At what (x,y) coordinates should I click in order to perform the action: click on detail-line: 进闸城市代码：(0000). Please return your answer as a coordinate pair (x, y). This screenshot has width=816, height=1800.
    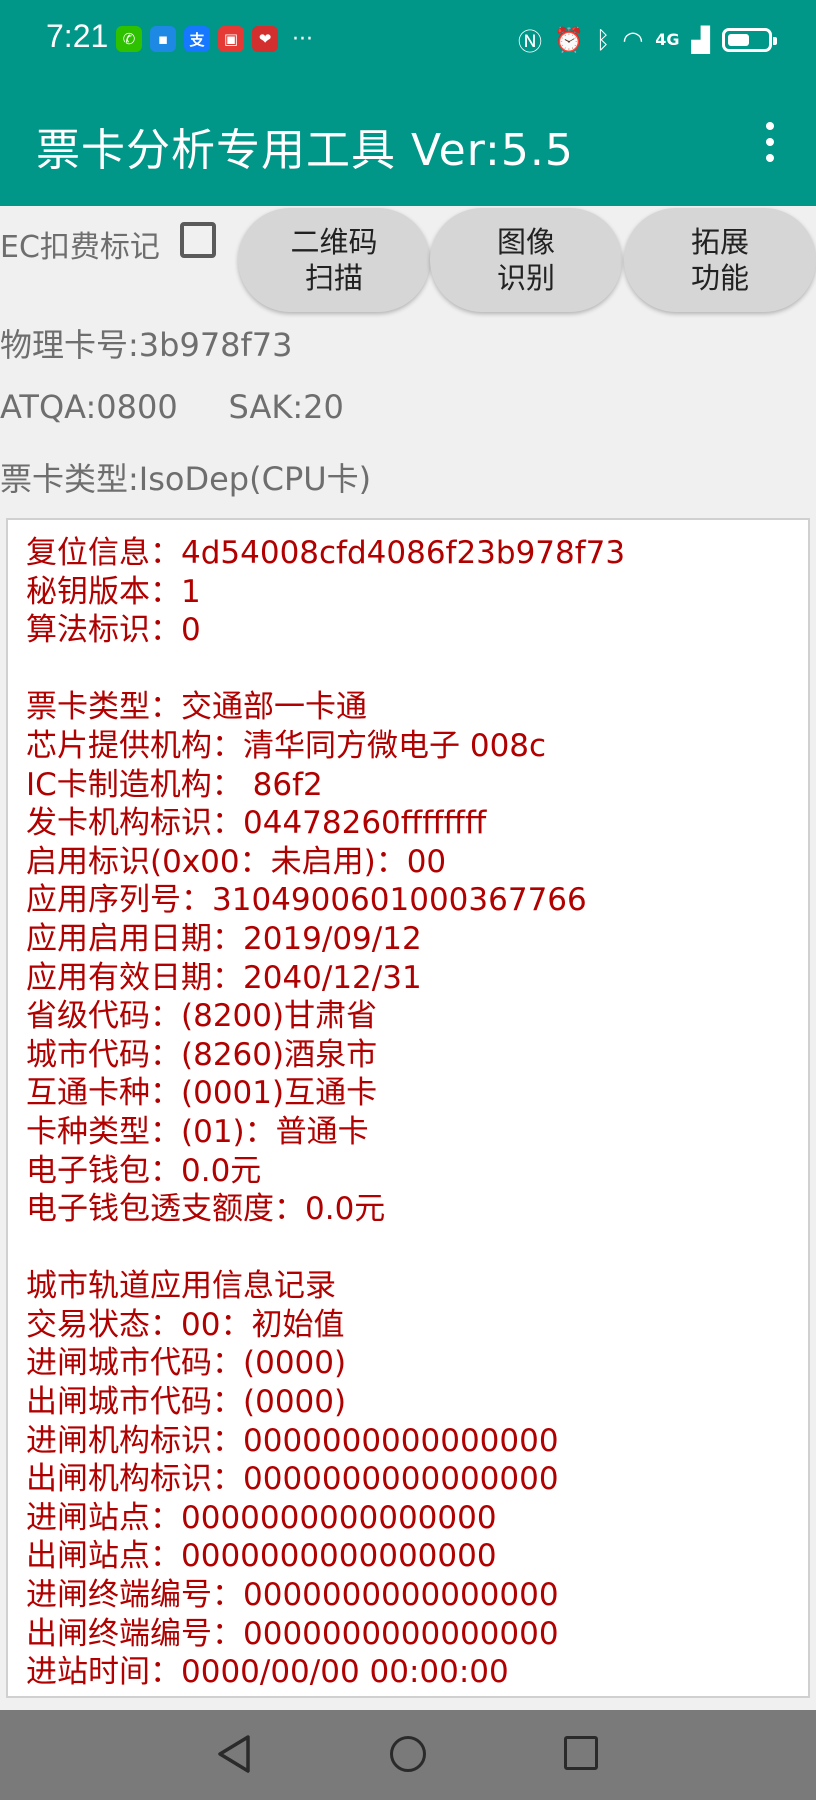
    Looking at the image, I should click on (186, 1363).